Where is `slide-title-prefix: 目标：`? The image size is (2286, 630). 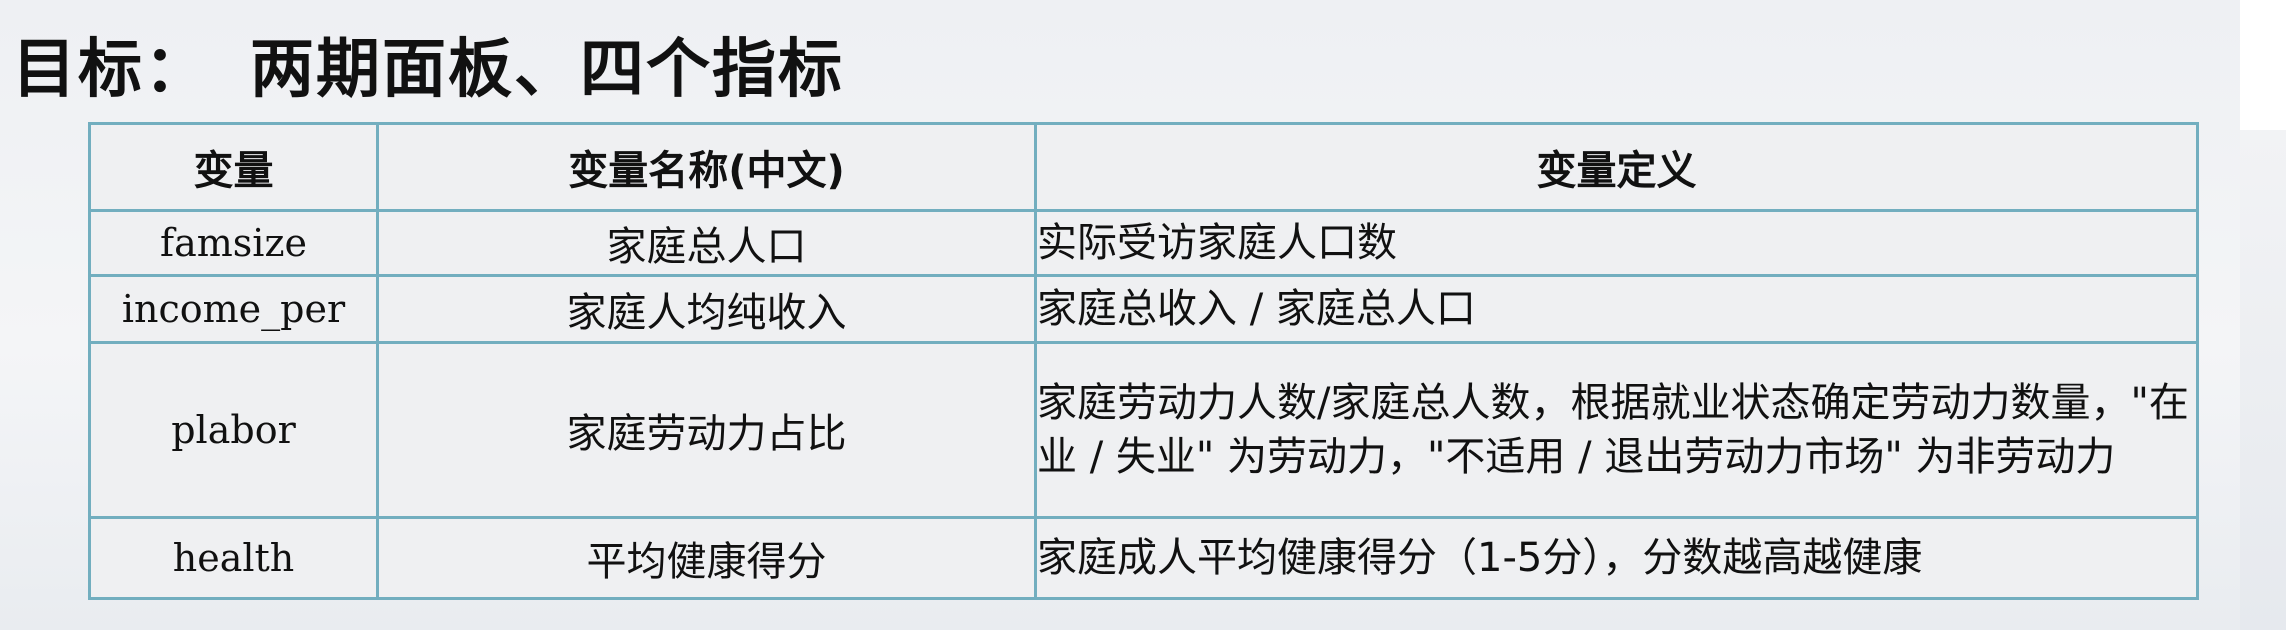 slide-title-prefix: 目标： is located at coordinates (111, 70).